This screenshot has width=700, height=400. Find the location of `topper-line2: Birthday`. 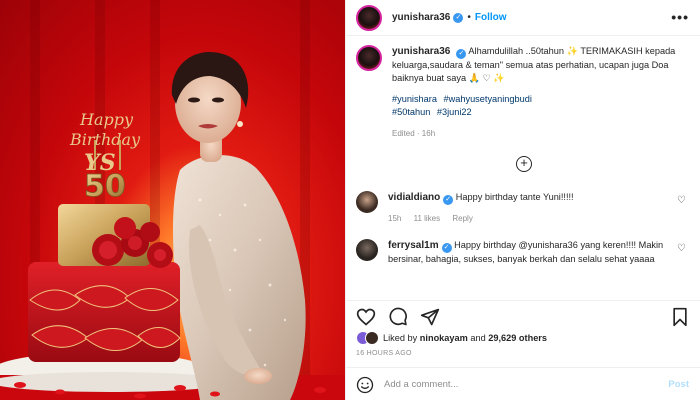

topper-line2: Birthday is located at coordinates (105, 139).